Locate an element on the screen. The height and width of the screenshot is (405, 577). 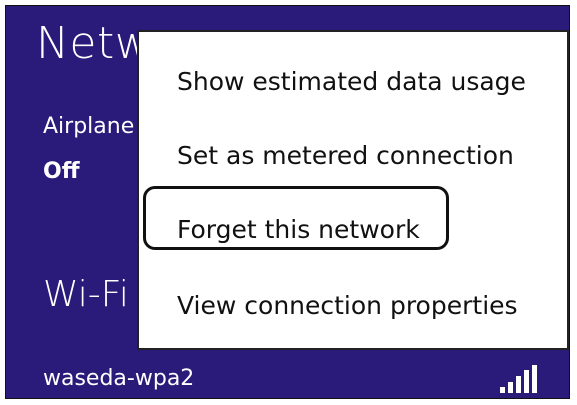
menu-item-show-estimated-data-usage: Show estimated data usage is located at coordinates (351, 81).